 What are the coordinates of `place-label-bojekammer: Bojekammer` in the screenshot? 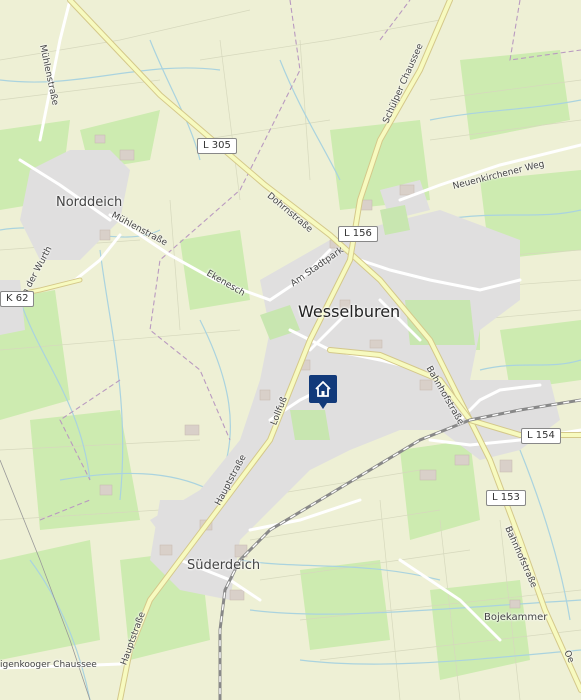 It's located at (516, 617).